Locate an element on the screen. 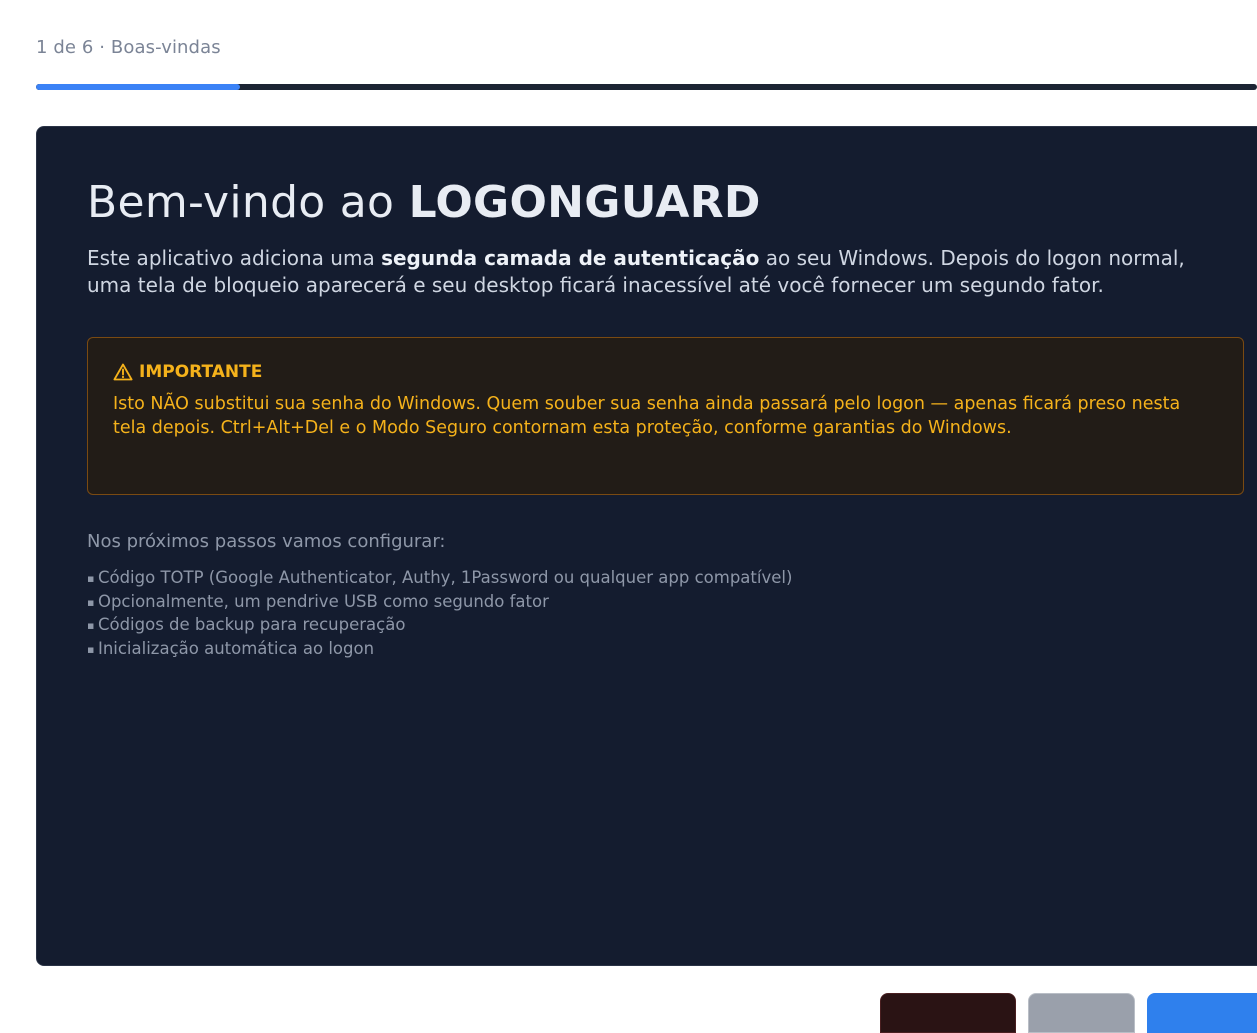 The width and height of the screenshot is (1257, 1033). warning-triangle-icon is located at coordinates (123, 372).